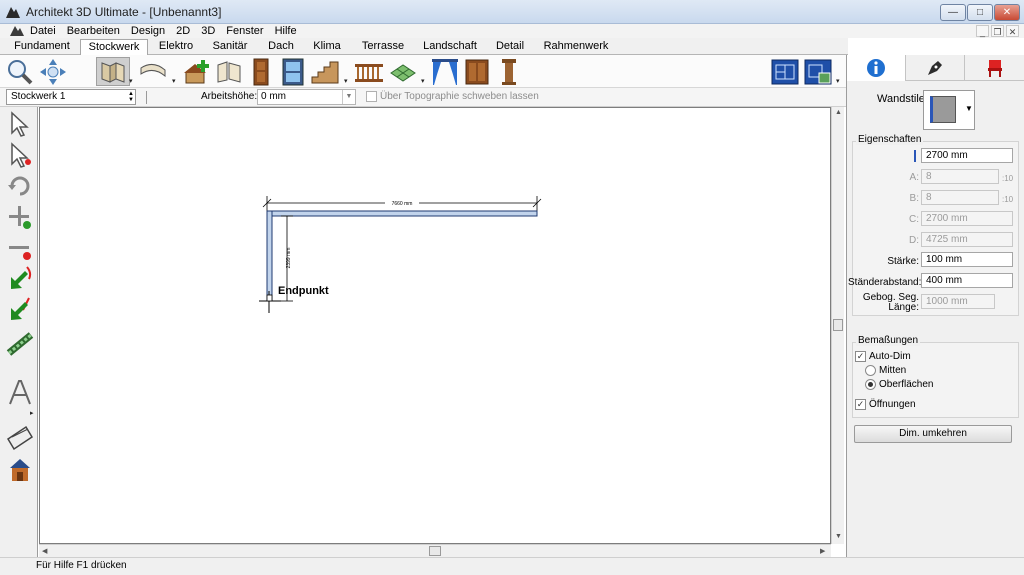 The image size is (1024, 575). What do you see at coordinates (510, 47) in the screenshot?
I see `tab-detail: Detail` at bounding box center [510, 47].